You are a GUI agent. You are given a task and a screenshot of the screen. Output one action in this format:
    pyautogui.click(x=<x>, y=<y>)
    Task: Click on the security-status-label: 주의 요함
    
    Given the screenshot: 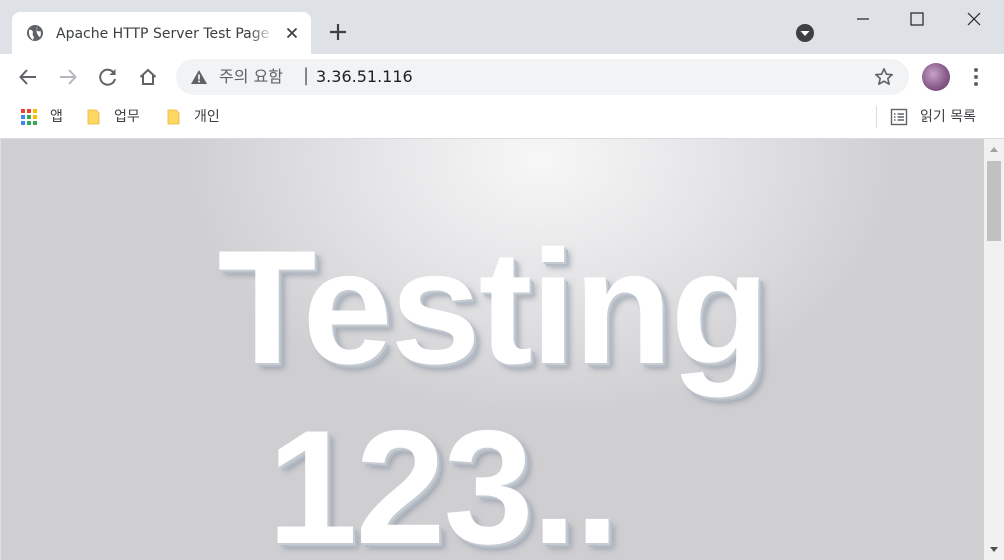 What is the action you would take?
    pyautogui.click(x=251, y=77)
    